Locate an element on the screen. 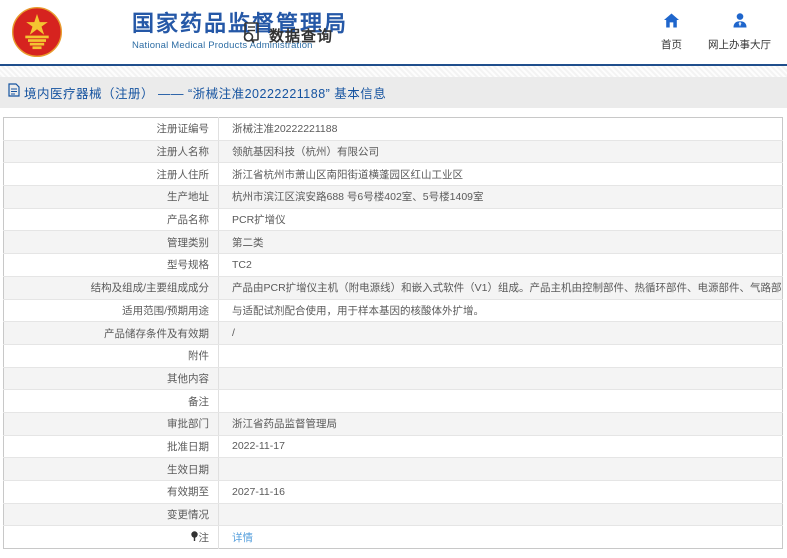 This screenshot has width=787, height=558. row-value: 杭州市滨江区滨安路688 号6号楼402室、5号楼1409室 is located at coordinates (500, 197).